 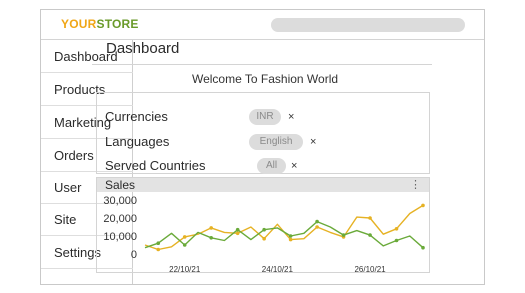 I want to click on welcome-message: Welcome To Fashion World, so click(x=265, y=79).